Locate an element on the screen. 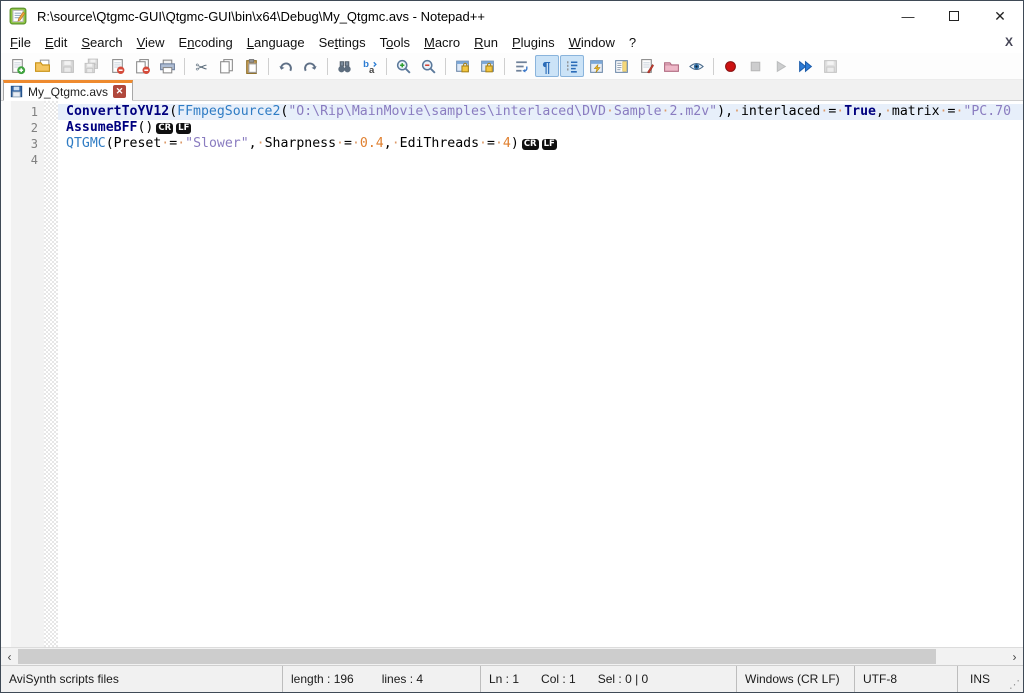 The width and height of the screenshot is (1024, 693). sync-vertical-icon is located at coordinates (462, 66).